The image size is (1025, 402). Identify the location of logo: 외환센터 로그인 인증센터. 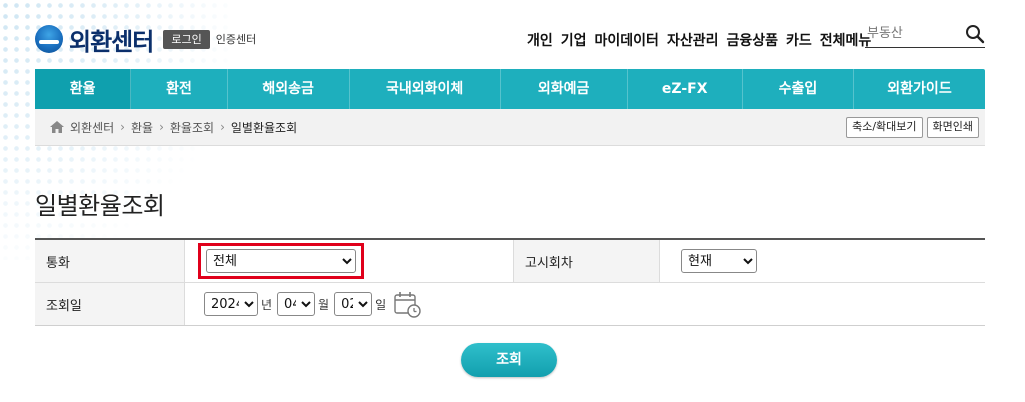
(145, 40).